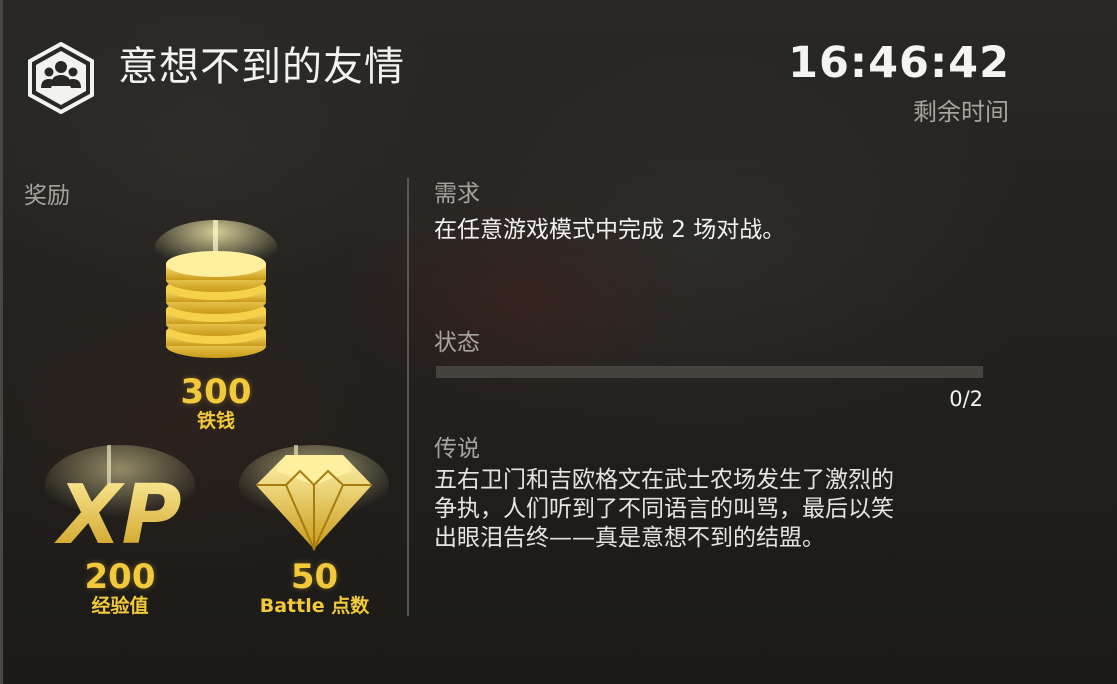 The image size is (1117, 684). I want to click on lore-line: 五右卫门和吉欧格文在武士农场发生了激烈的, so click(664, 480).